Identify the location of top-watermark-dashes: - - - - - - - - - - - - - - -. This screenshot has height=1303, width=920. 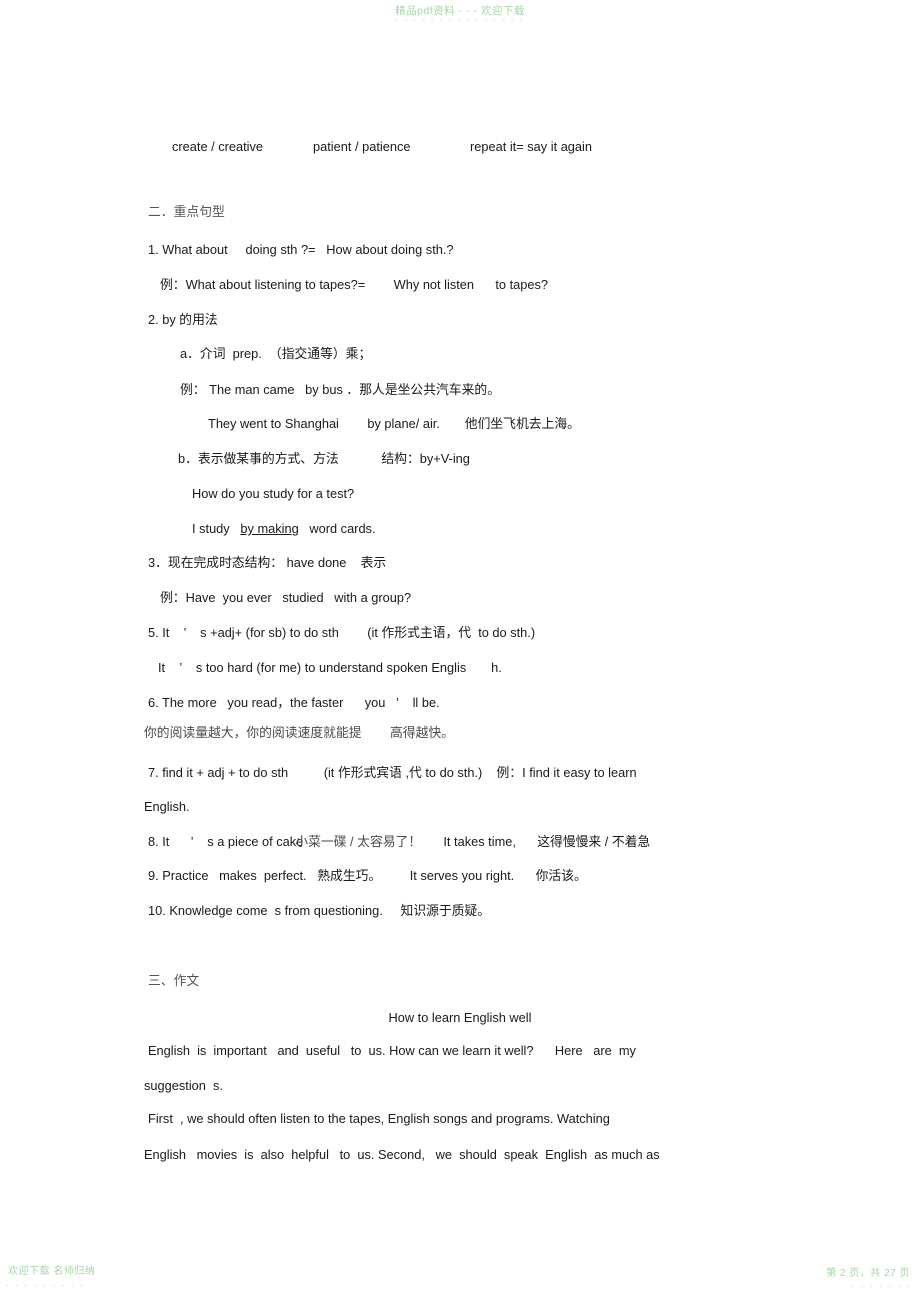
(460, 19).